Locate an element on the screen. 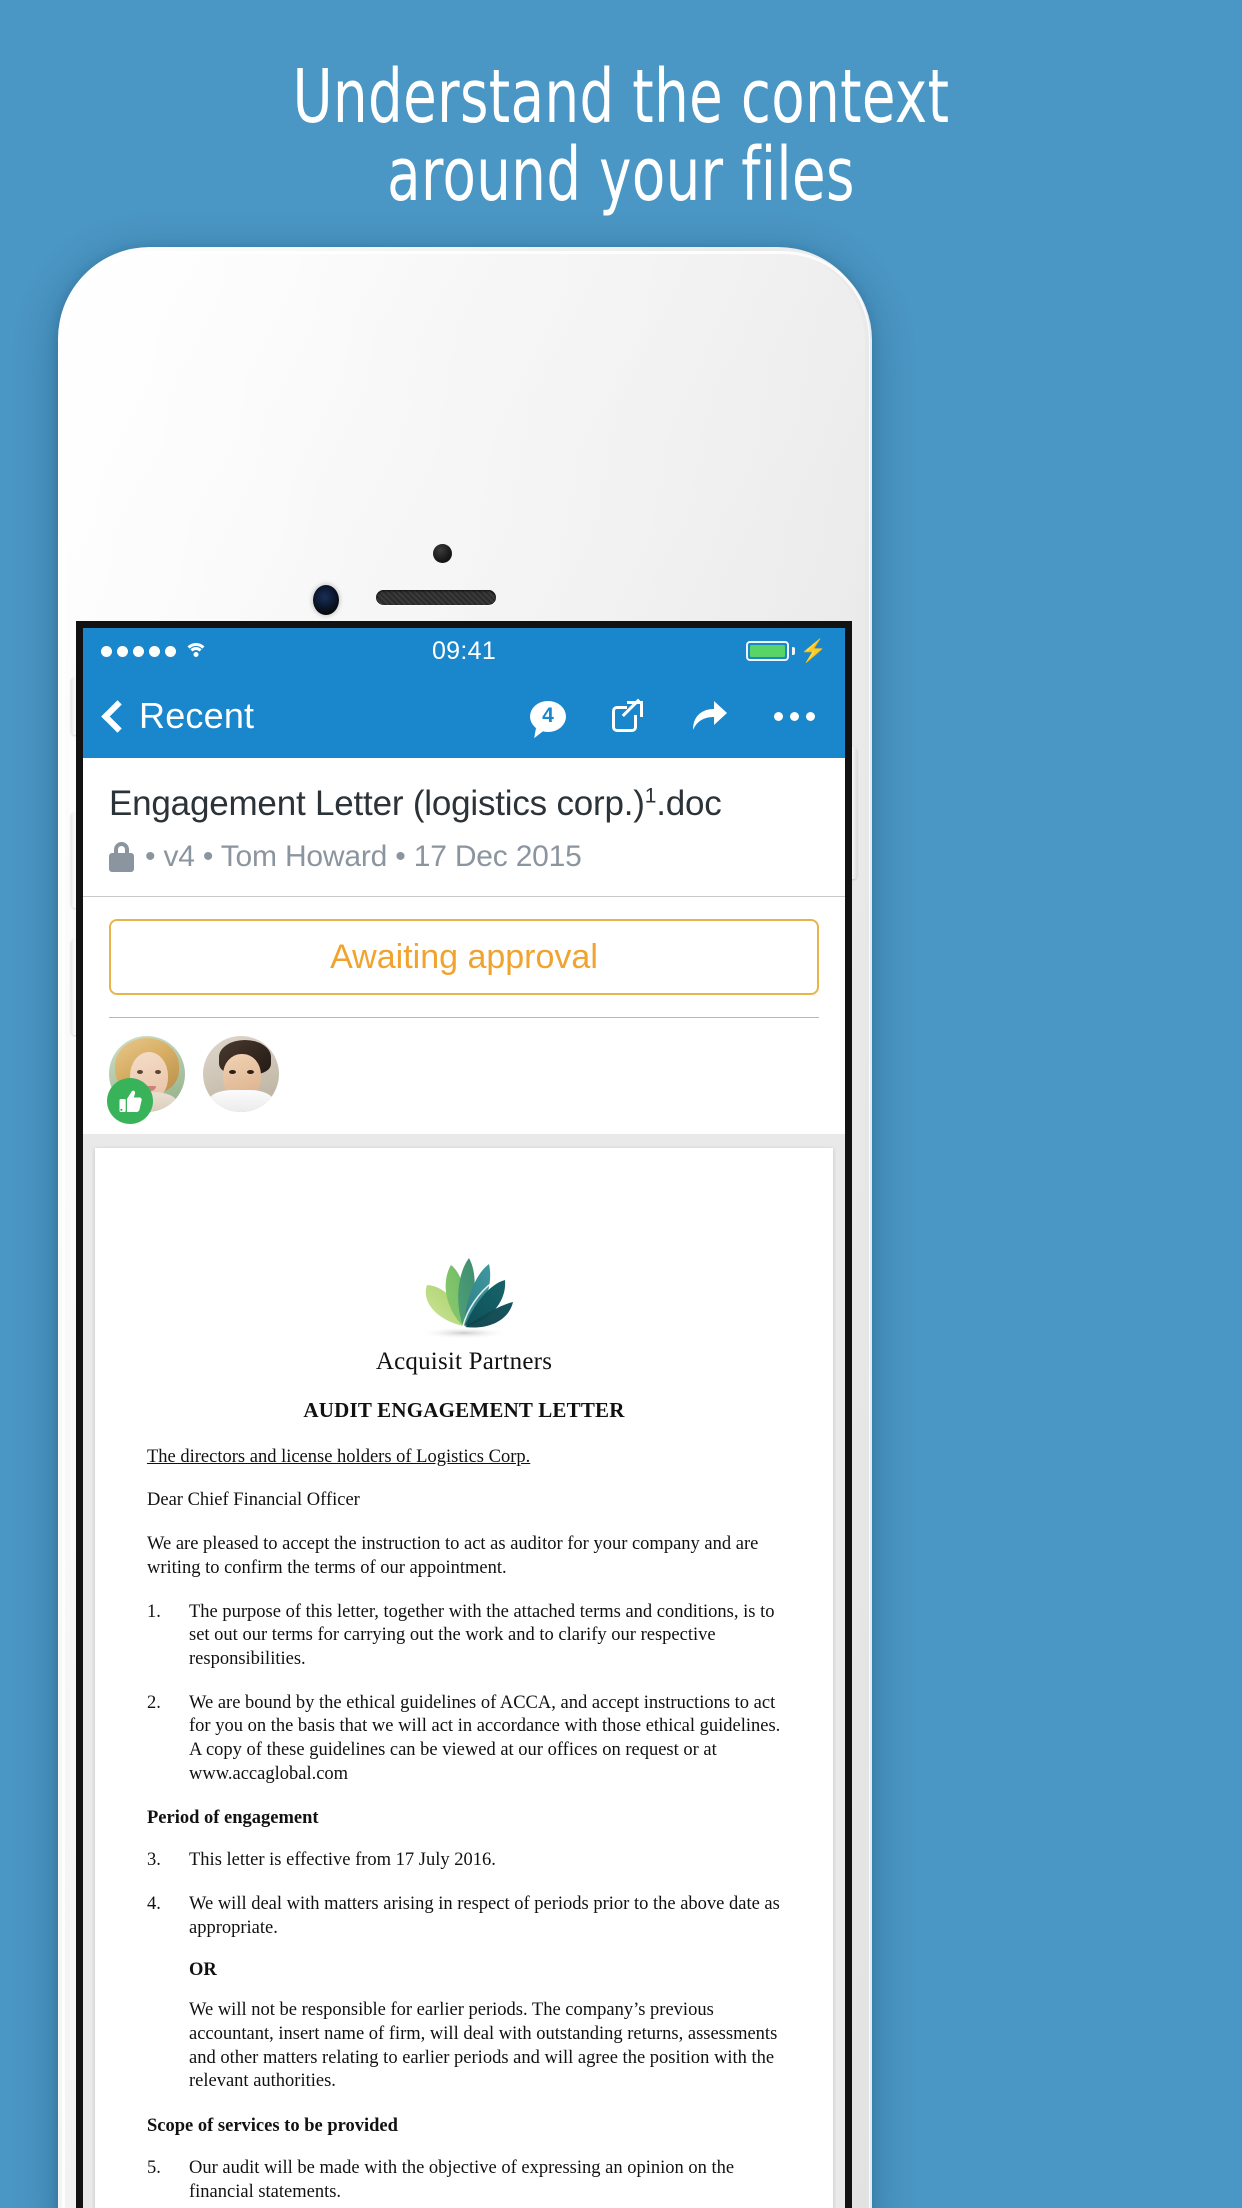  open-in-external-icon is located at coordinates (628, 715).